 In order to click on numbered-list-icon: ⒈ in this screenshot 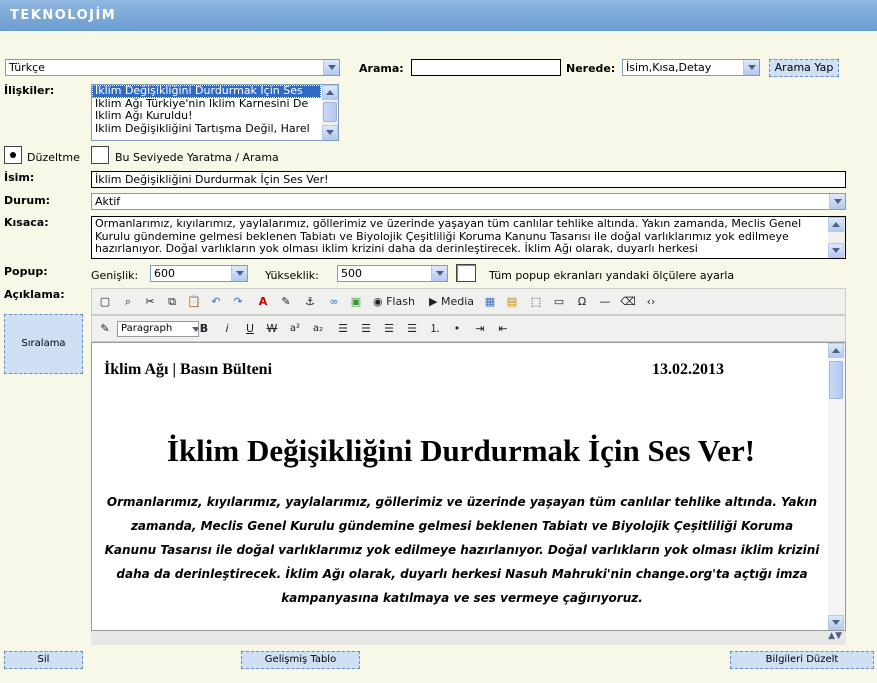, I will do `click(435, 329)`.